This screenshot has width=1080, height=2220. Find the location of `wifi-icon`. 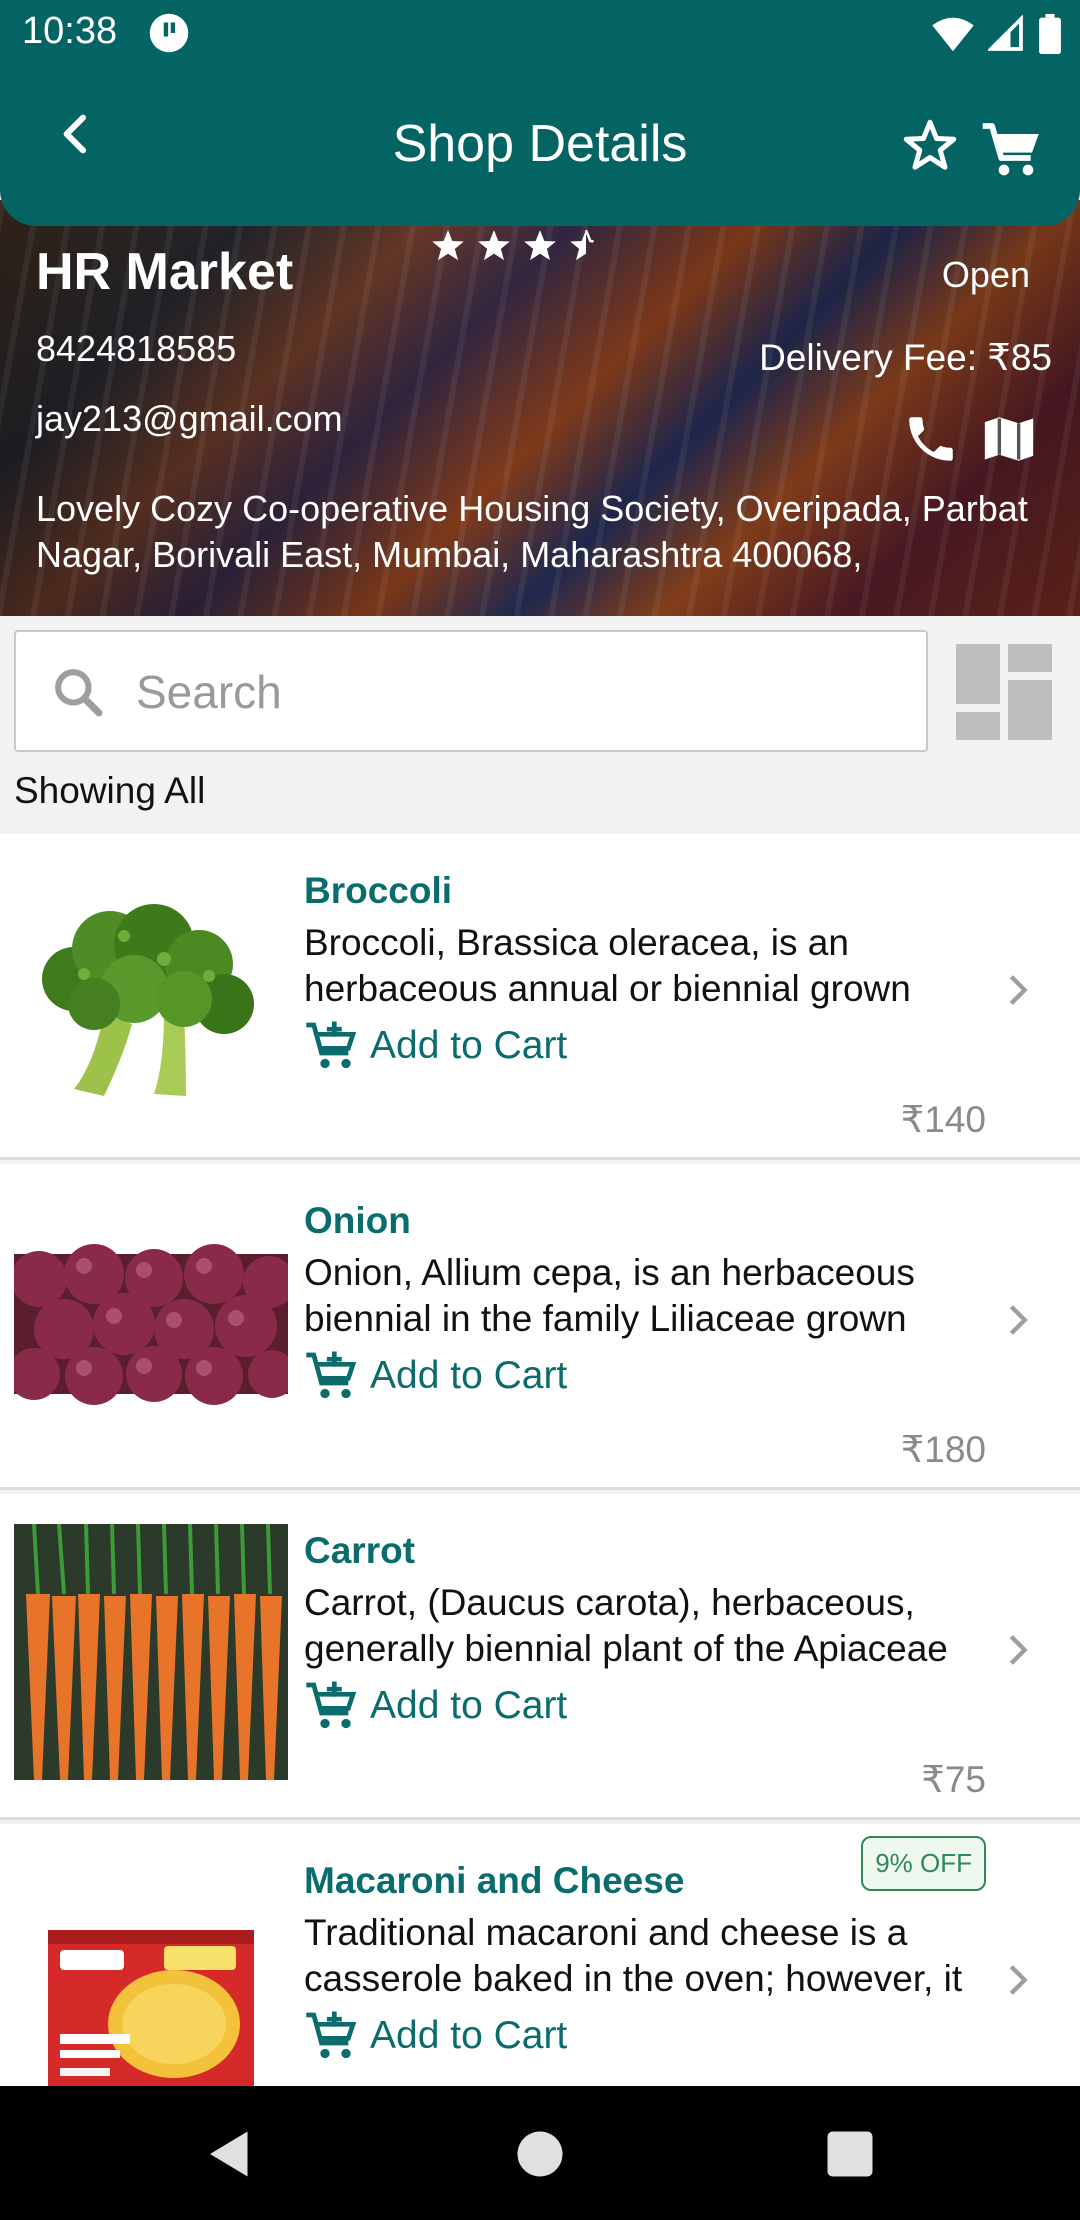

wifi-icon is located at coordinates (953, 34).